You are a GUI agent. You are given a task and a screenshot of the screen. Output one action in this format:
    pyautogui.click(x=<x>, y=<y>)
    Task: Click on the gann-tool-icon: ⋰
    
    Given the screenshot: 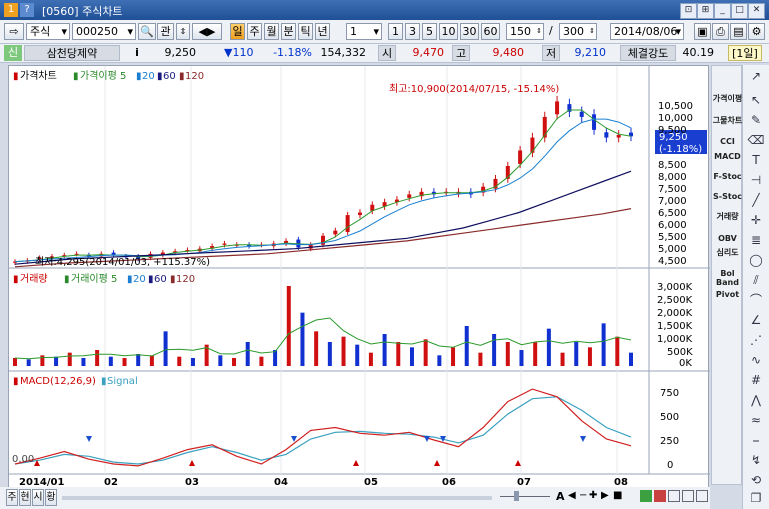 What is the action you would take?
    pyautogui.click(x=756, y=340)
    